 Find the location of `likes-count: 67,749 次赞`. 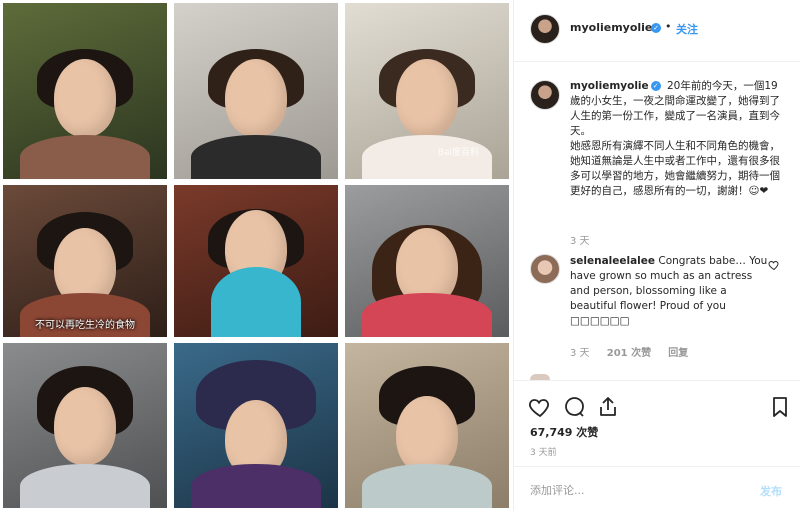

likes-count: 67,749 次赞 is located at coordinates (564, 432).